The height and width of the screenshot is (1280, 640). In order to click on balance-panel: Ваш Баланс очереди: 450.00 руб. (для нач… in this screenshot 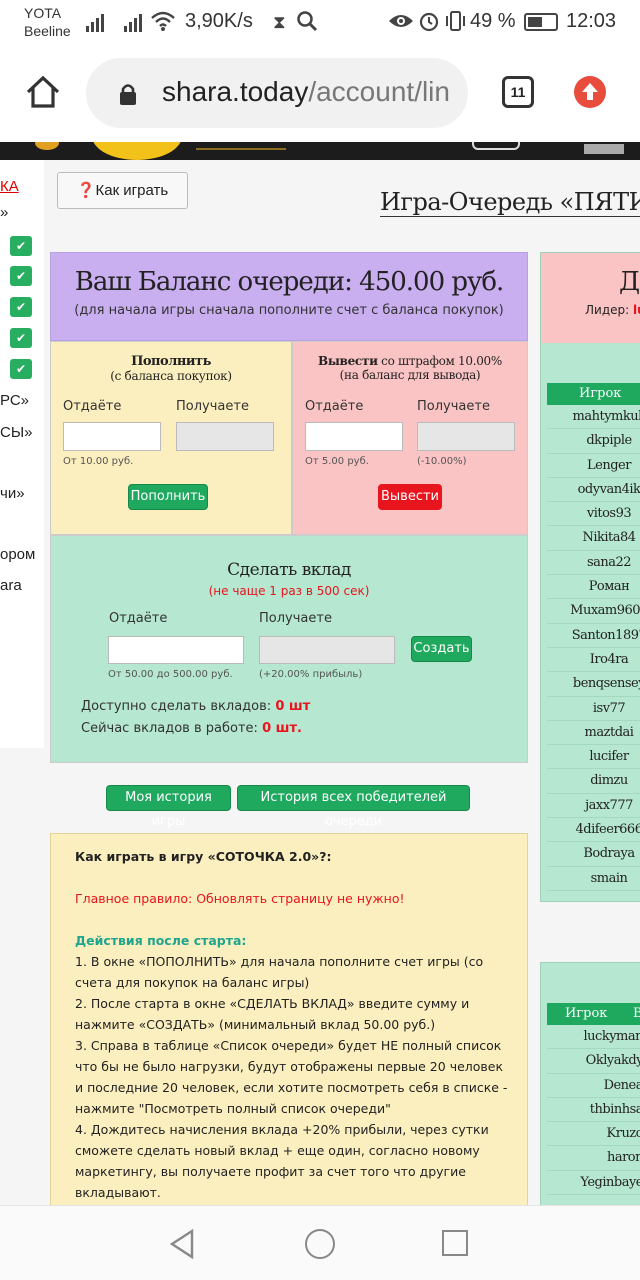, I will do `click(289, 296)`.